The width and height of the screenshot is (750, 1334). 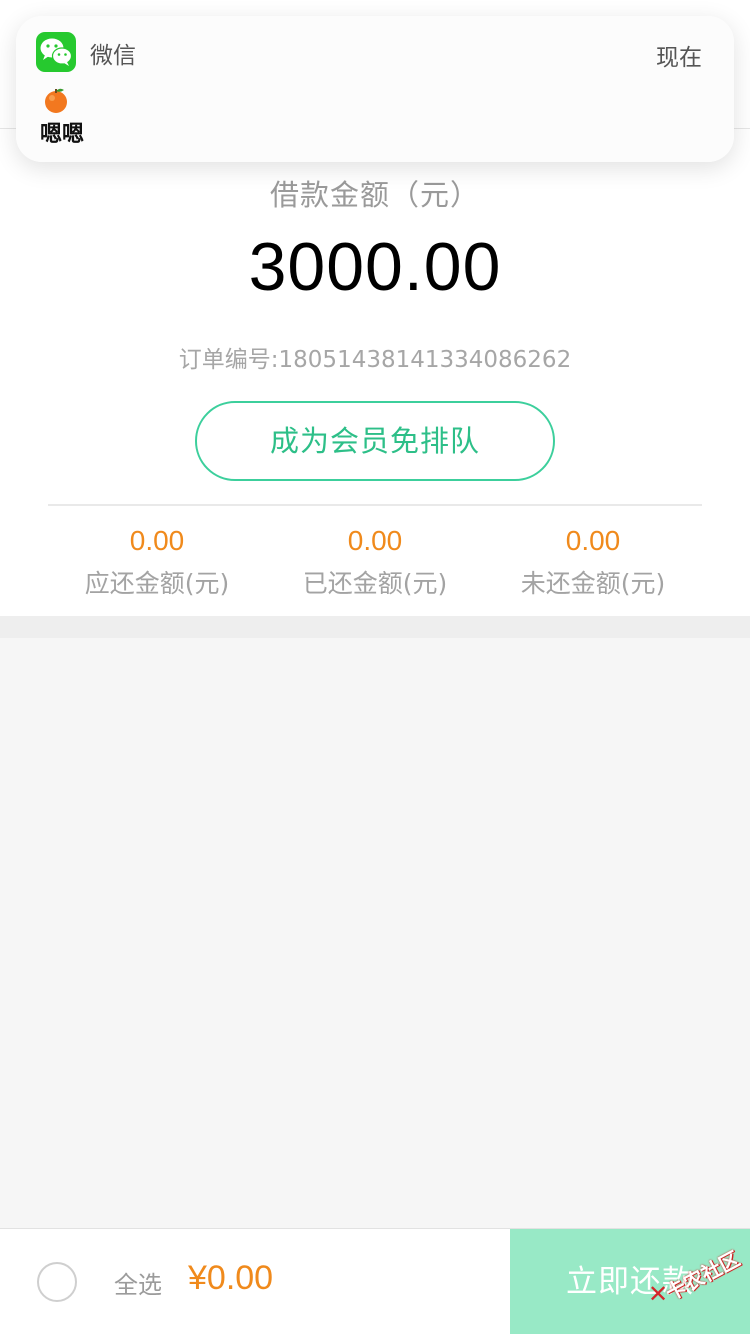 I want to click on bottom-action-bar: 全选 ¥0.00 立即还款, so click(x=375, y=1281).